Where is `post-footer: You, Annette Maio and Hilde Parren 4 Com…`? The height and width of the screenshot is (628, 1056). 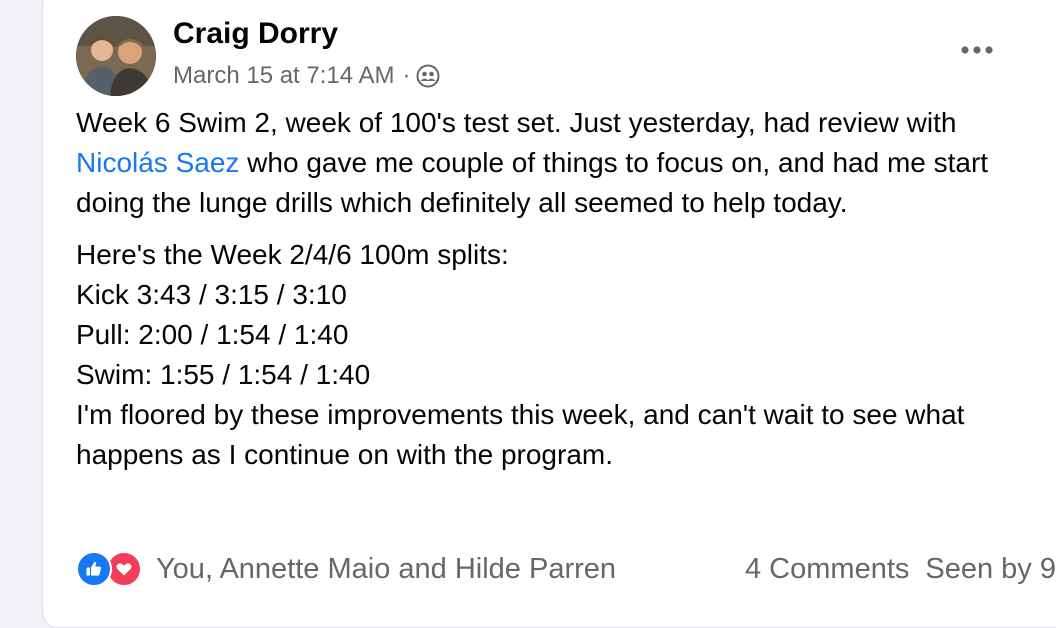 post-footer: You, Annette Maio and Hilde Parren 4 Com… is located at coordinates (566, 569).